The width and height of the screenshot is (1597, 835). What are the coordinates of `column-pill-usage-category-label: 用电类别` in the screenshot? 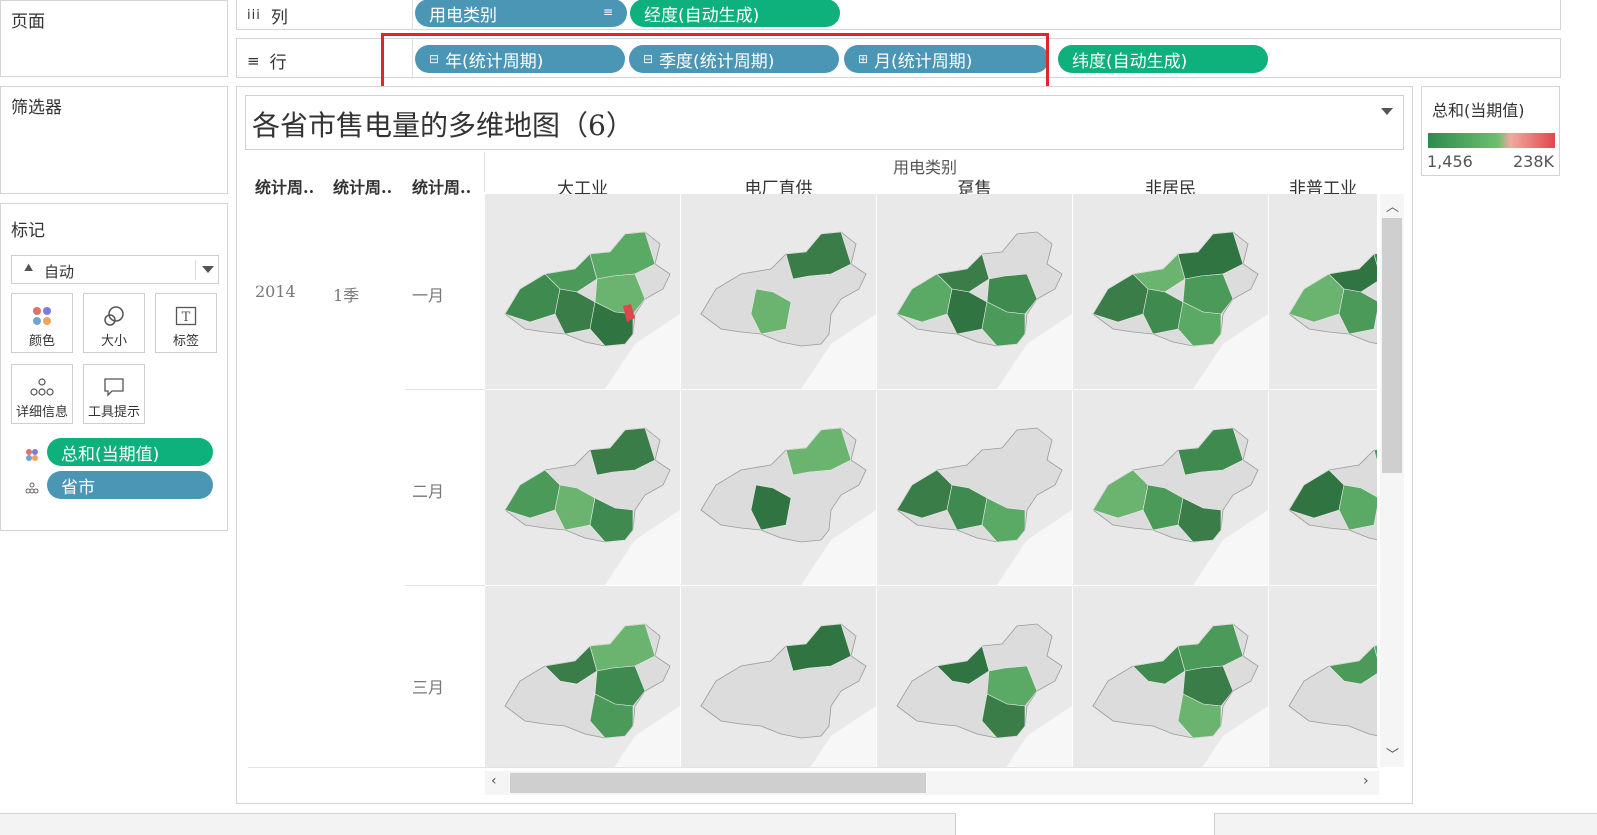 It's located at (463, 15).